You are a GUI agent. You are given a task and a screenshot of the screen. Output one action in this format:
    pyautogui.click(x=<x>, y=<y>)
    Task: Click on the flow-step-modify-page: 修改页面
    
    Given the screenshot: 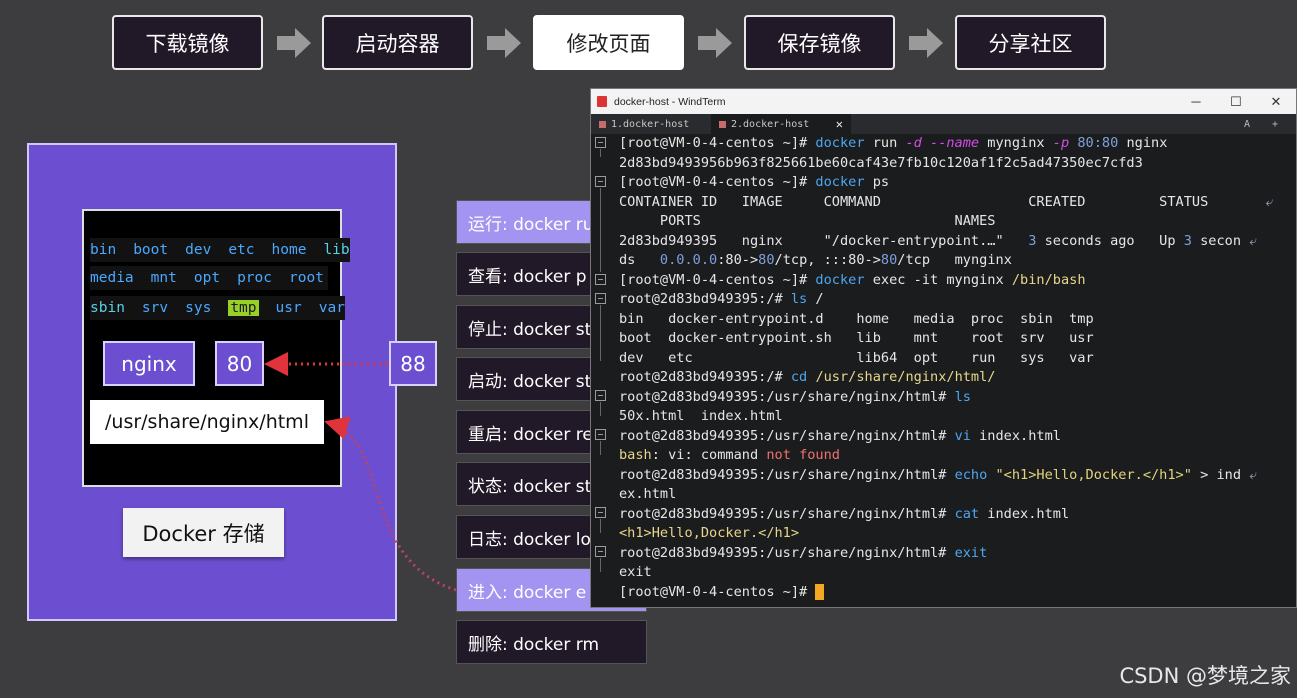 What is the action you would take?
    pyautogui.click(x=608, y=42)
    